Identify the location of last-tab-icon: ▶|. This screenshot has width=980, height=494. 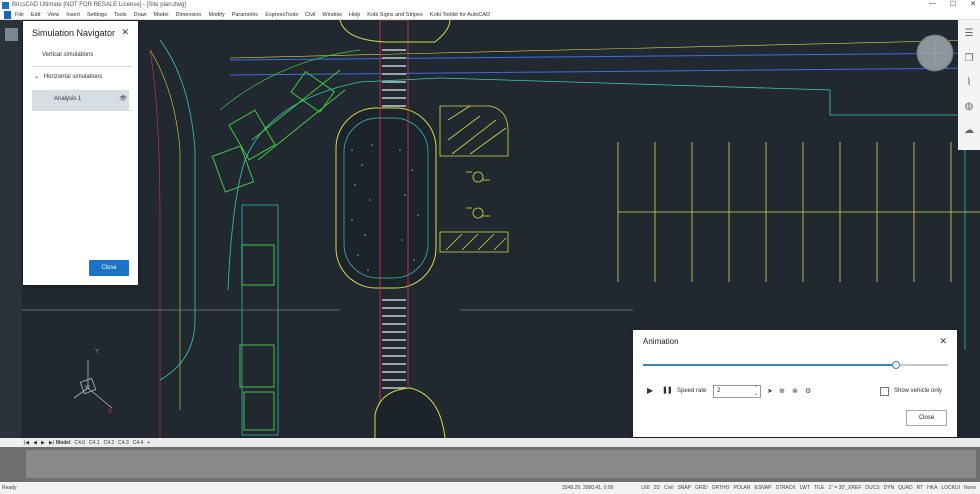
(51, 443).